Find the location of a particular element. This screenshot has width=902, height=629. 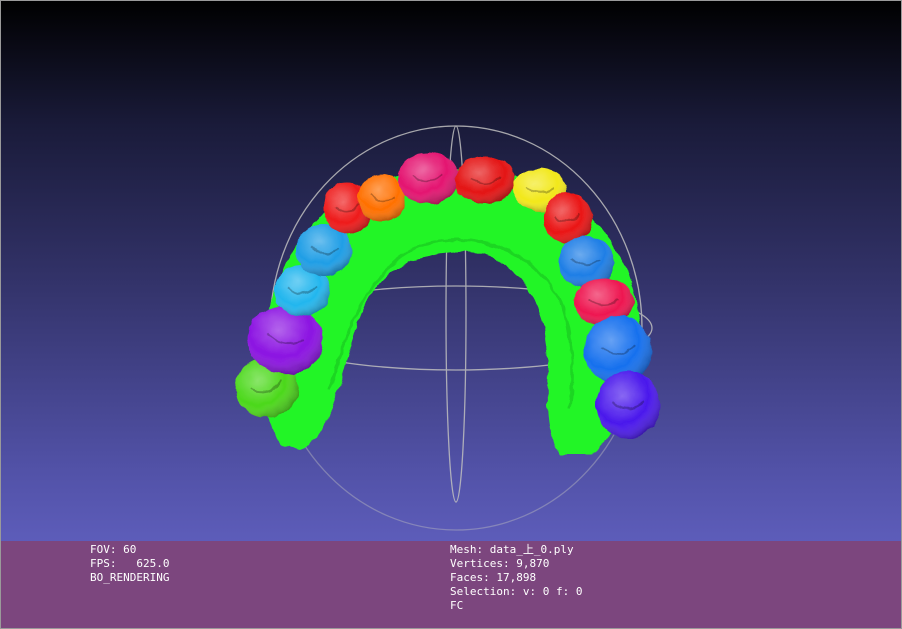

face-count: Faces: 17,898 is located at coordinates (493, 577).